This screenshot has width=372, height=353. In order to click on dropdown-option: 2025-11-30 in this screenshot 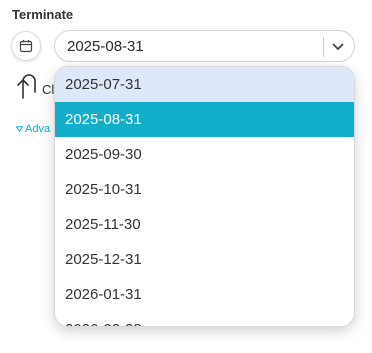, I will do `click(204, 224)`.